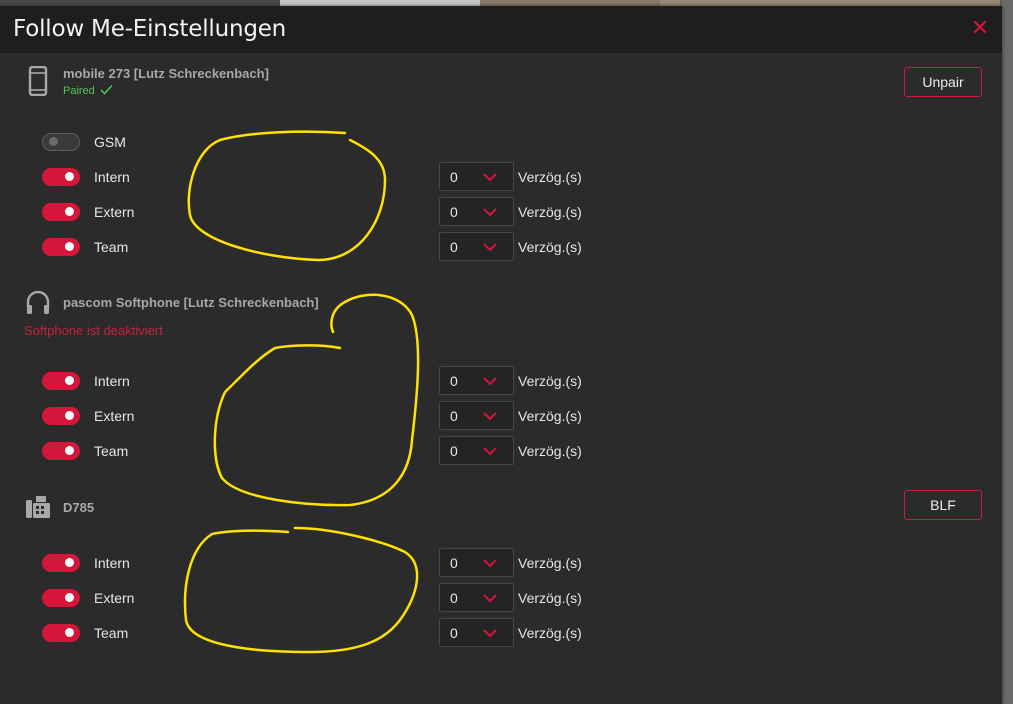  What do you see at coordinates (501, 29) in the screenshot?
I see `dialog-header: Follow Me-Einstellungen ✕` at bounding box center [501, 29].